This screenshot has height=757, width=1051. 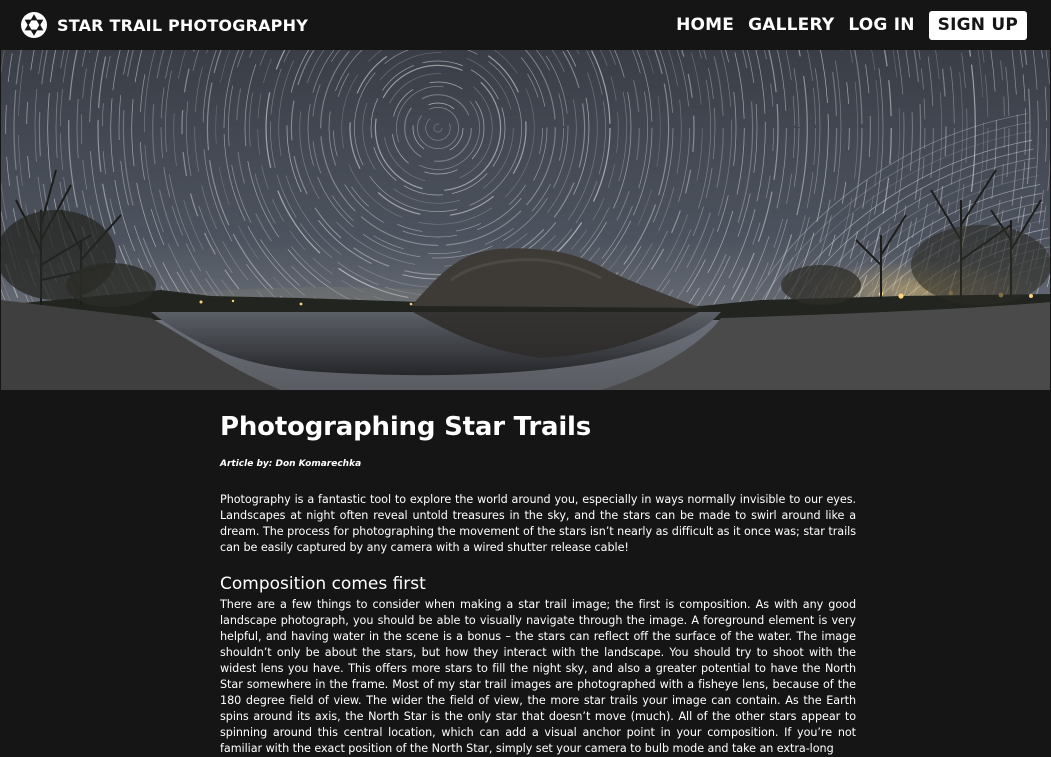 I want to click on camera-aperture-icon, so click(x=34, y=25).